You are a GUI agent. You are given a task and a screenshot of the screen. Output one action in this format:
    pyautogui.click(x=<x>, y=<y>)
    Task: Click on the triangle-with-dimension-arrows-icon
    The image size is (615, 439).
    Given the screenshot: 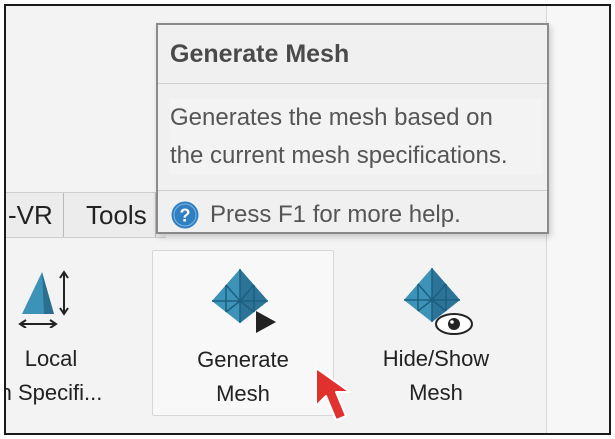 What is the action you would take?
    pyautogui.click(x=51, y=301)
    